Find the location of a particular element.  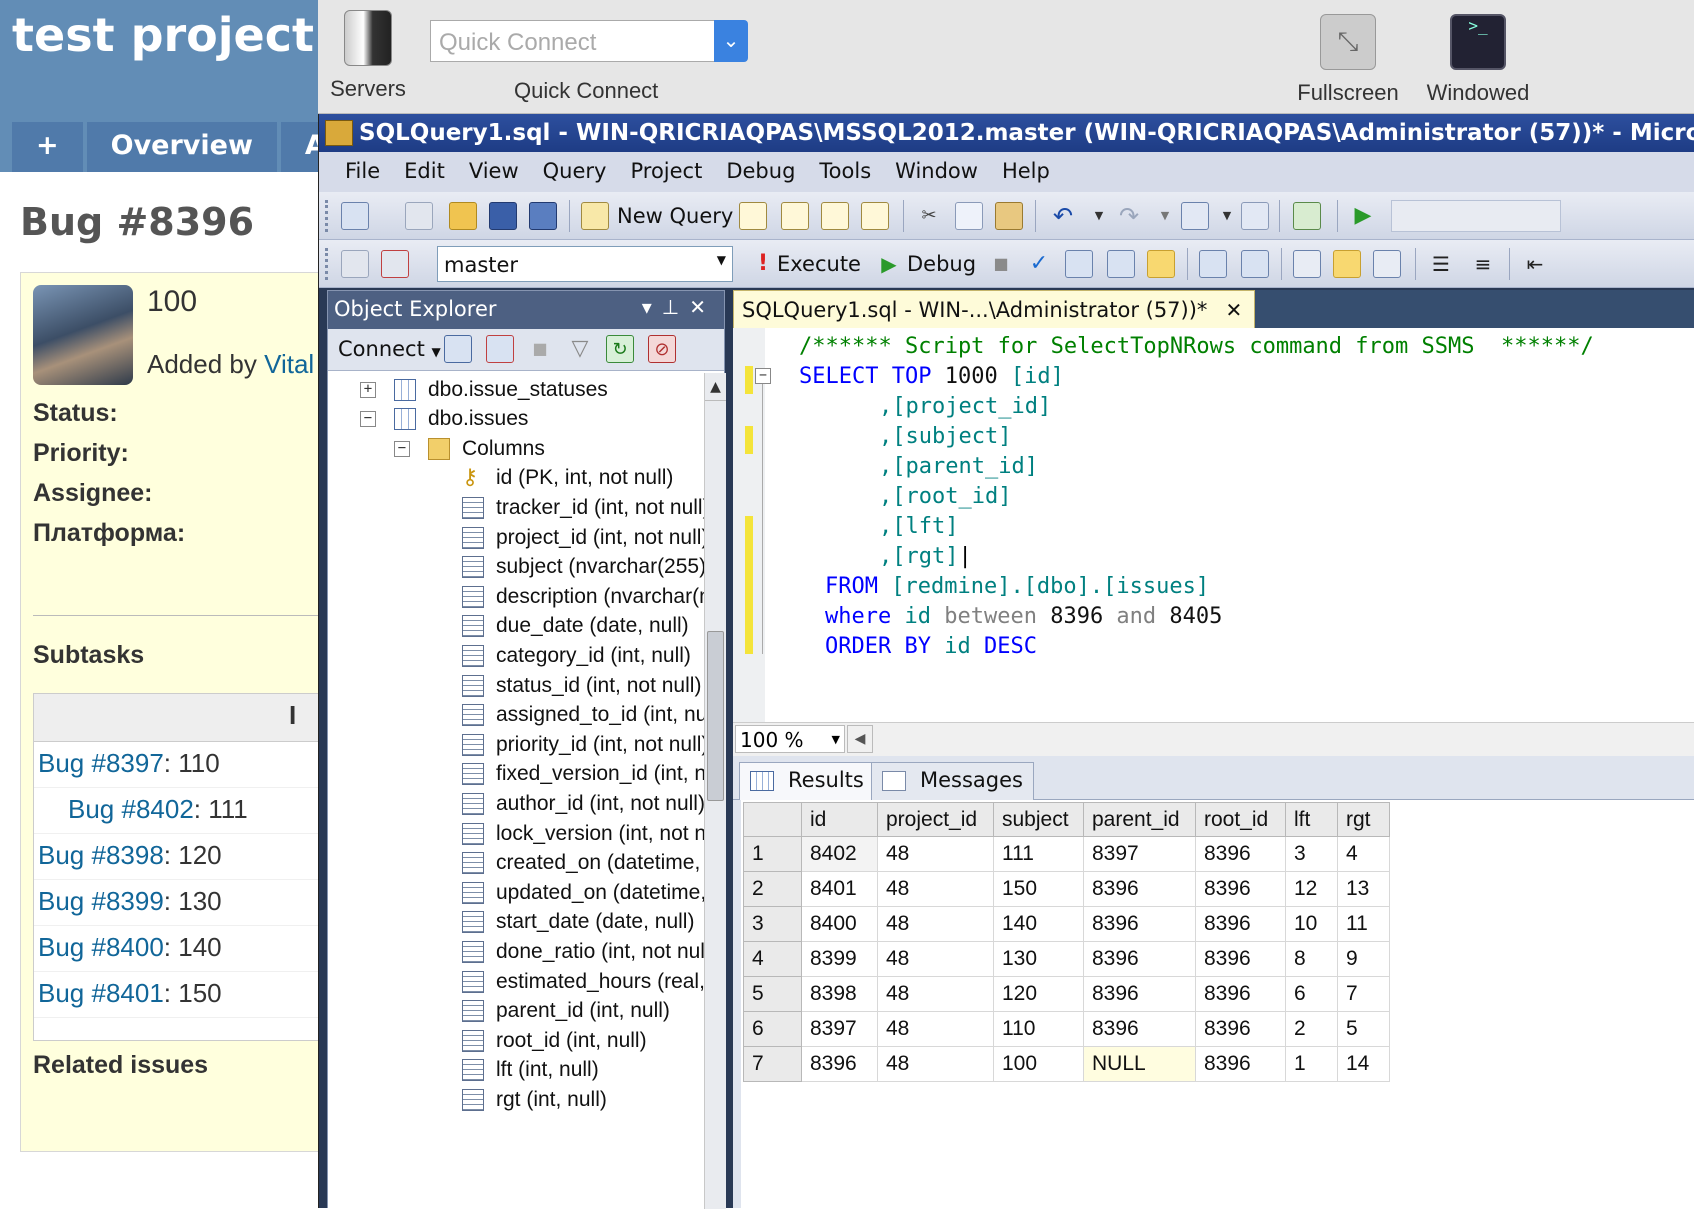

tree-item: + dbo.issue_statuses is located at coordinates (484, 389).